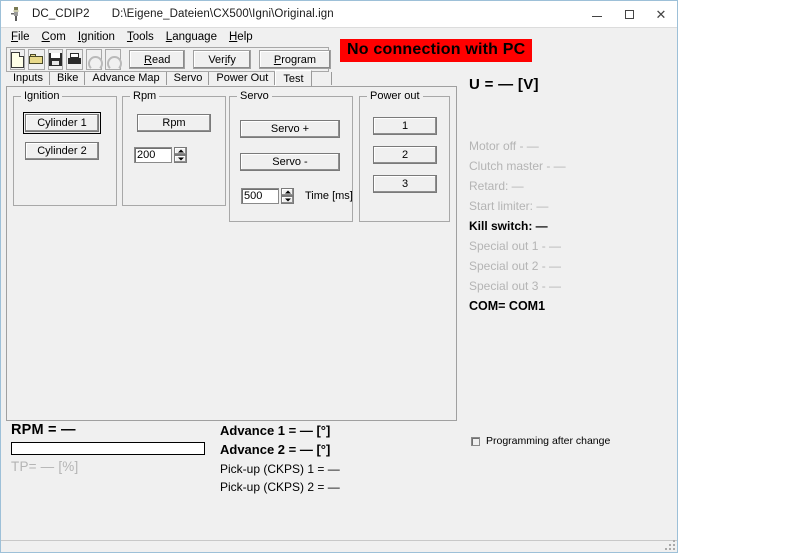 The height and width of the screenshot is (559, 800). What do you see at coordinates (517, 166) in the screenshot?
I see `status-clutch-master: Clutch master - —` at bounding box center [517, 166].